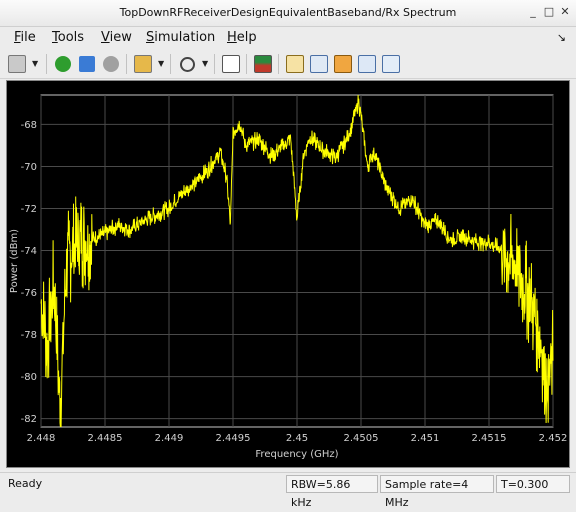  Describe the element at coordinates (68, 37) in the screenshot. I see `menu-tools: Tools` at that location.